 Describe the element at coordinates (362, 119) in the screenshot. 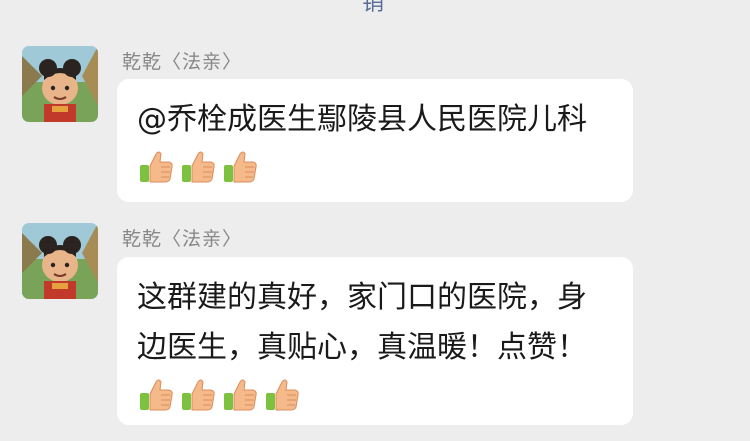

I see `message-text: @乔栓成医生鄢陵县人民医院儿科` at that location.